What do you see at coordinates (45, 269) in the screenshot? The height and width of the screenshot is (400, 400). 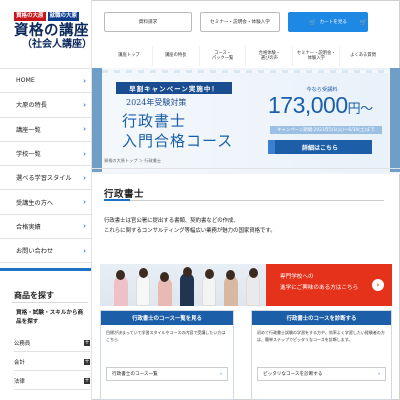 I see `sidebar-divider` at bounding box center [45, 269].